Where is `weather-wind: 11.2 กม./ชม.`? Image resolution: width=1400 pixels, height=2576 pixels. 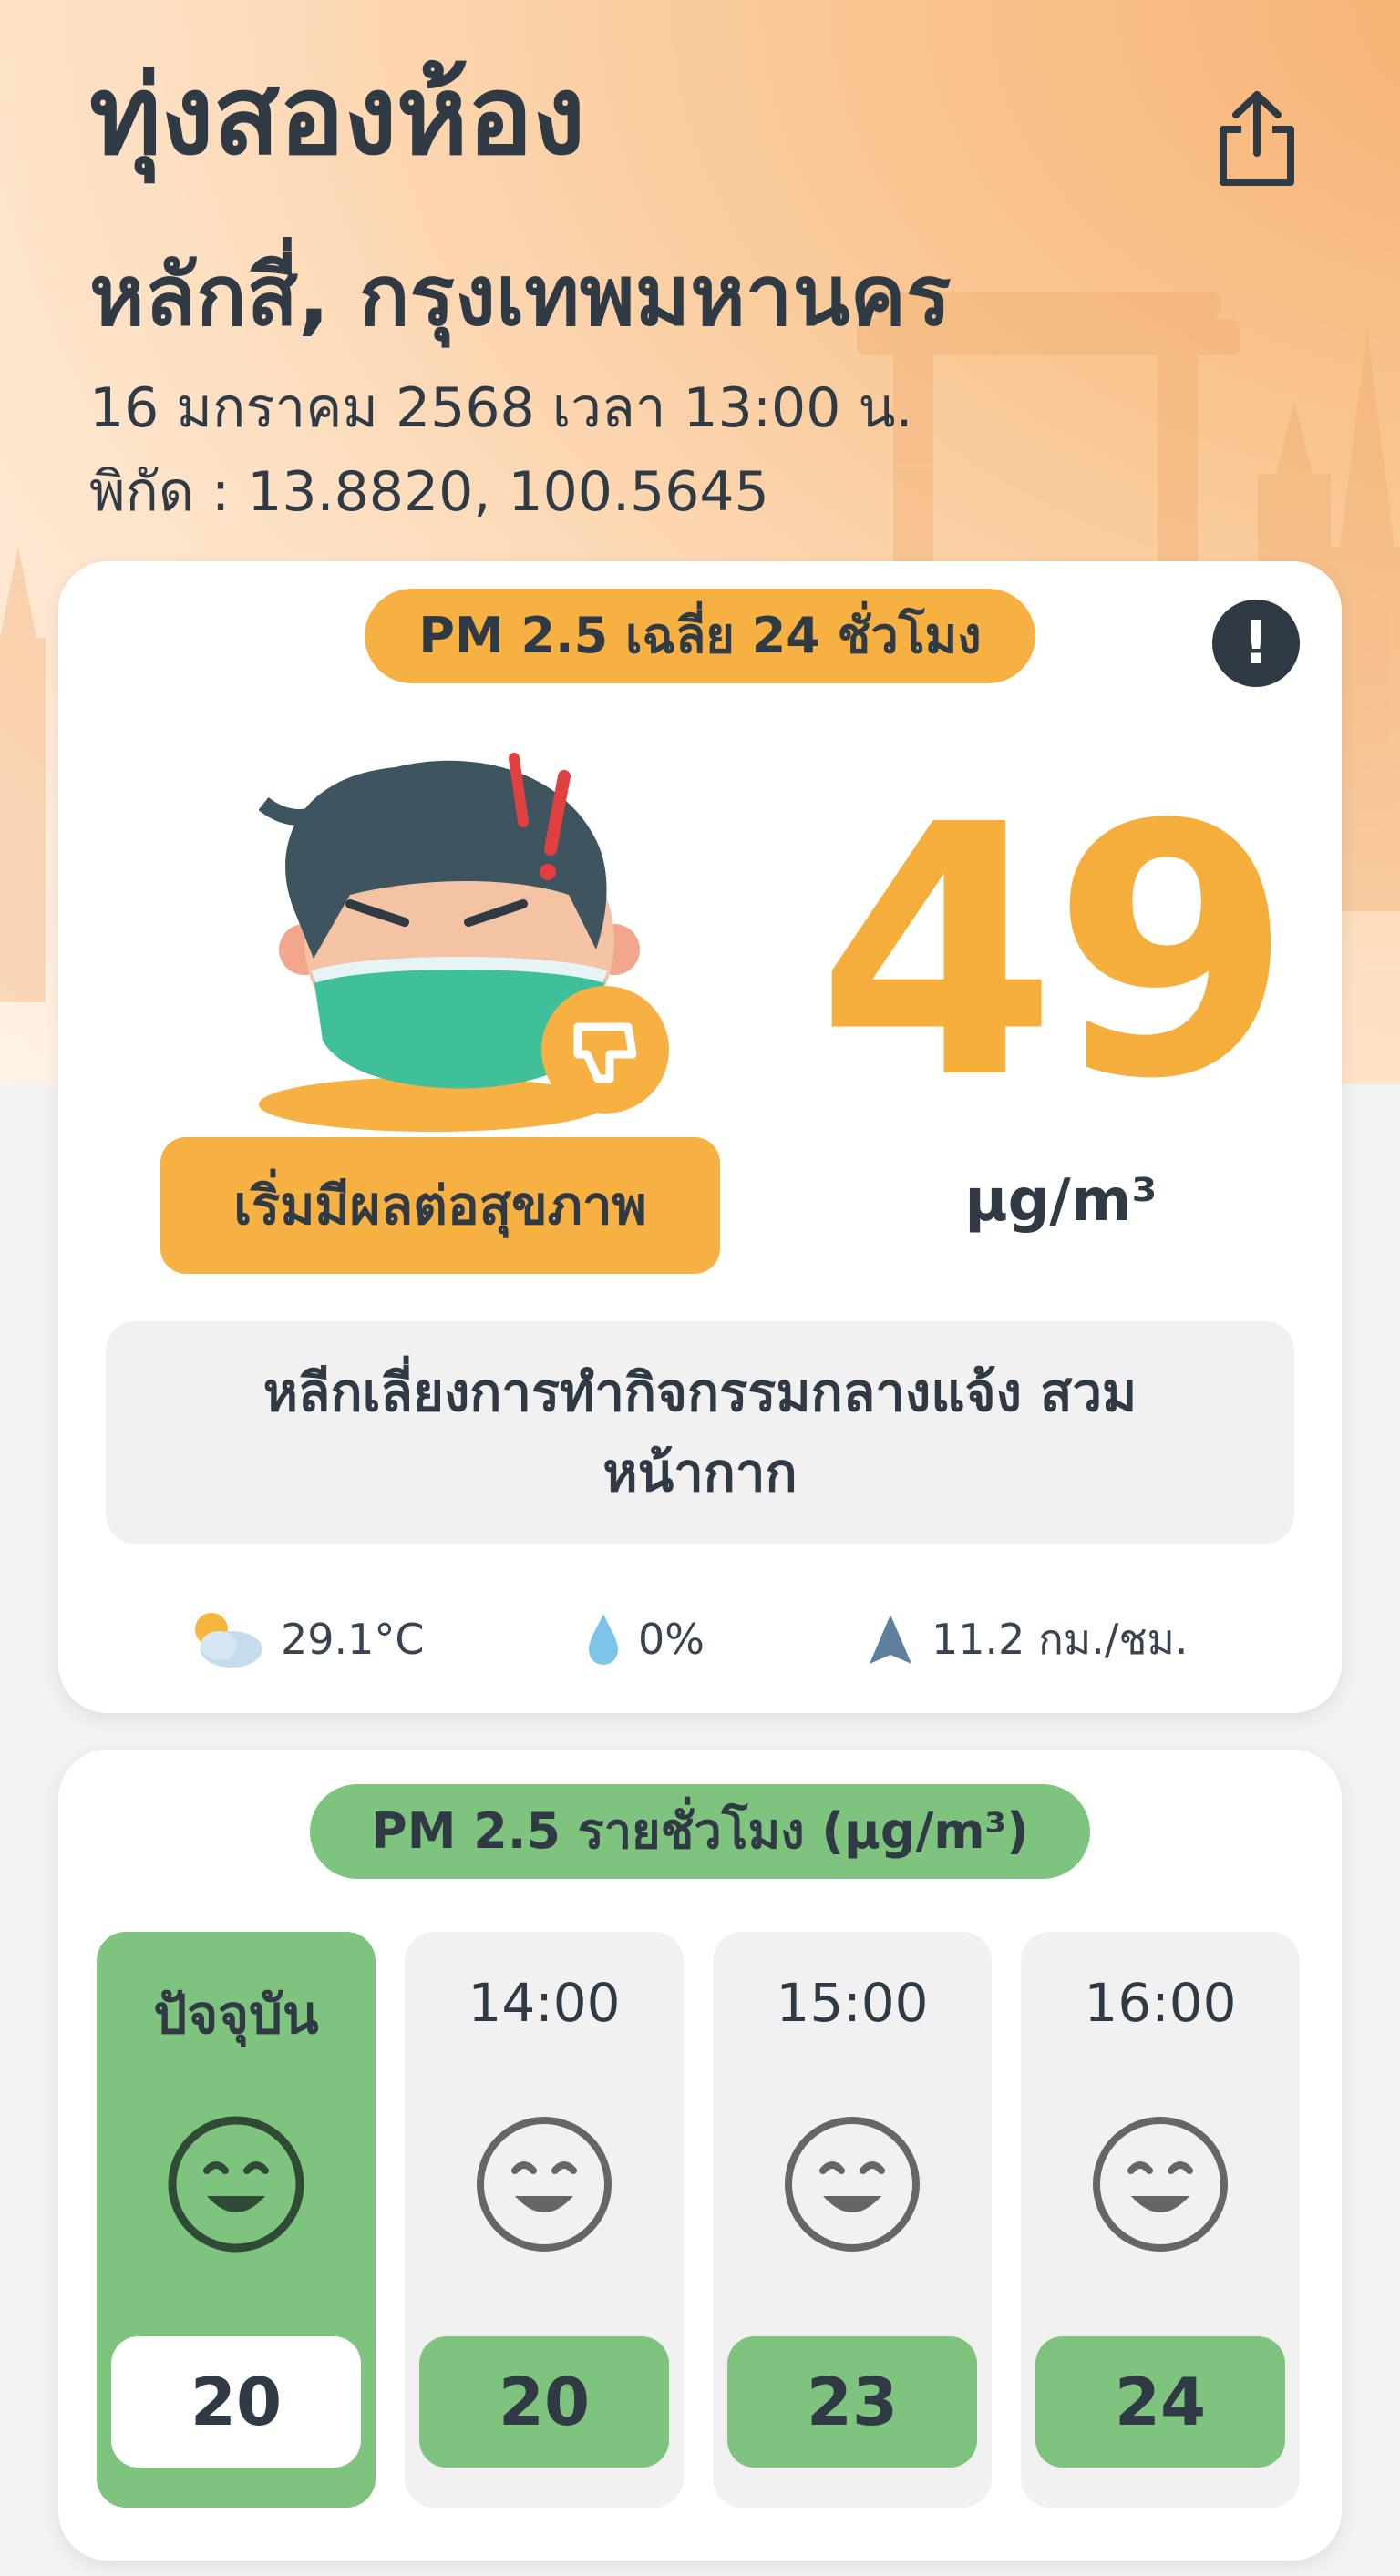 weather-wind: 11.2 กม./ชม. is located at coordinates (1027, 1639).